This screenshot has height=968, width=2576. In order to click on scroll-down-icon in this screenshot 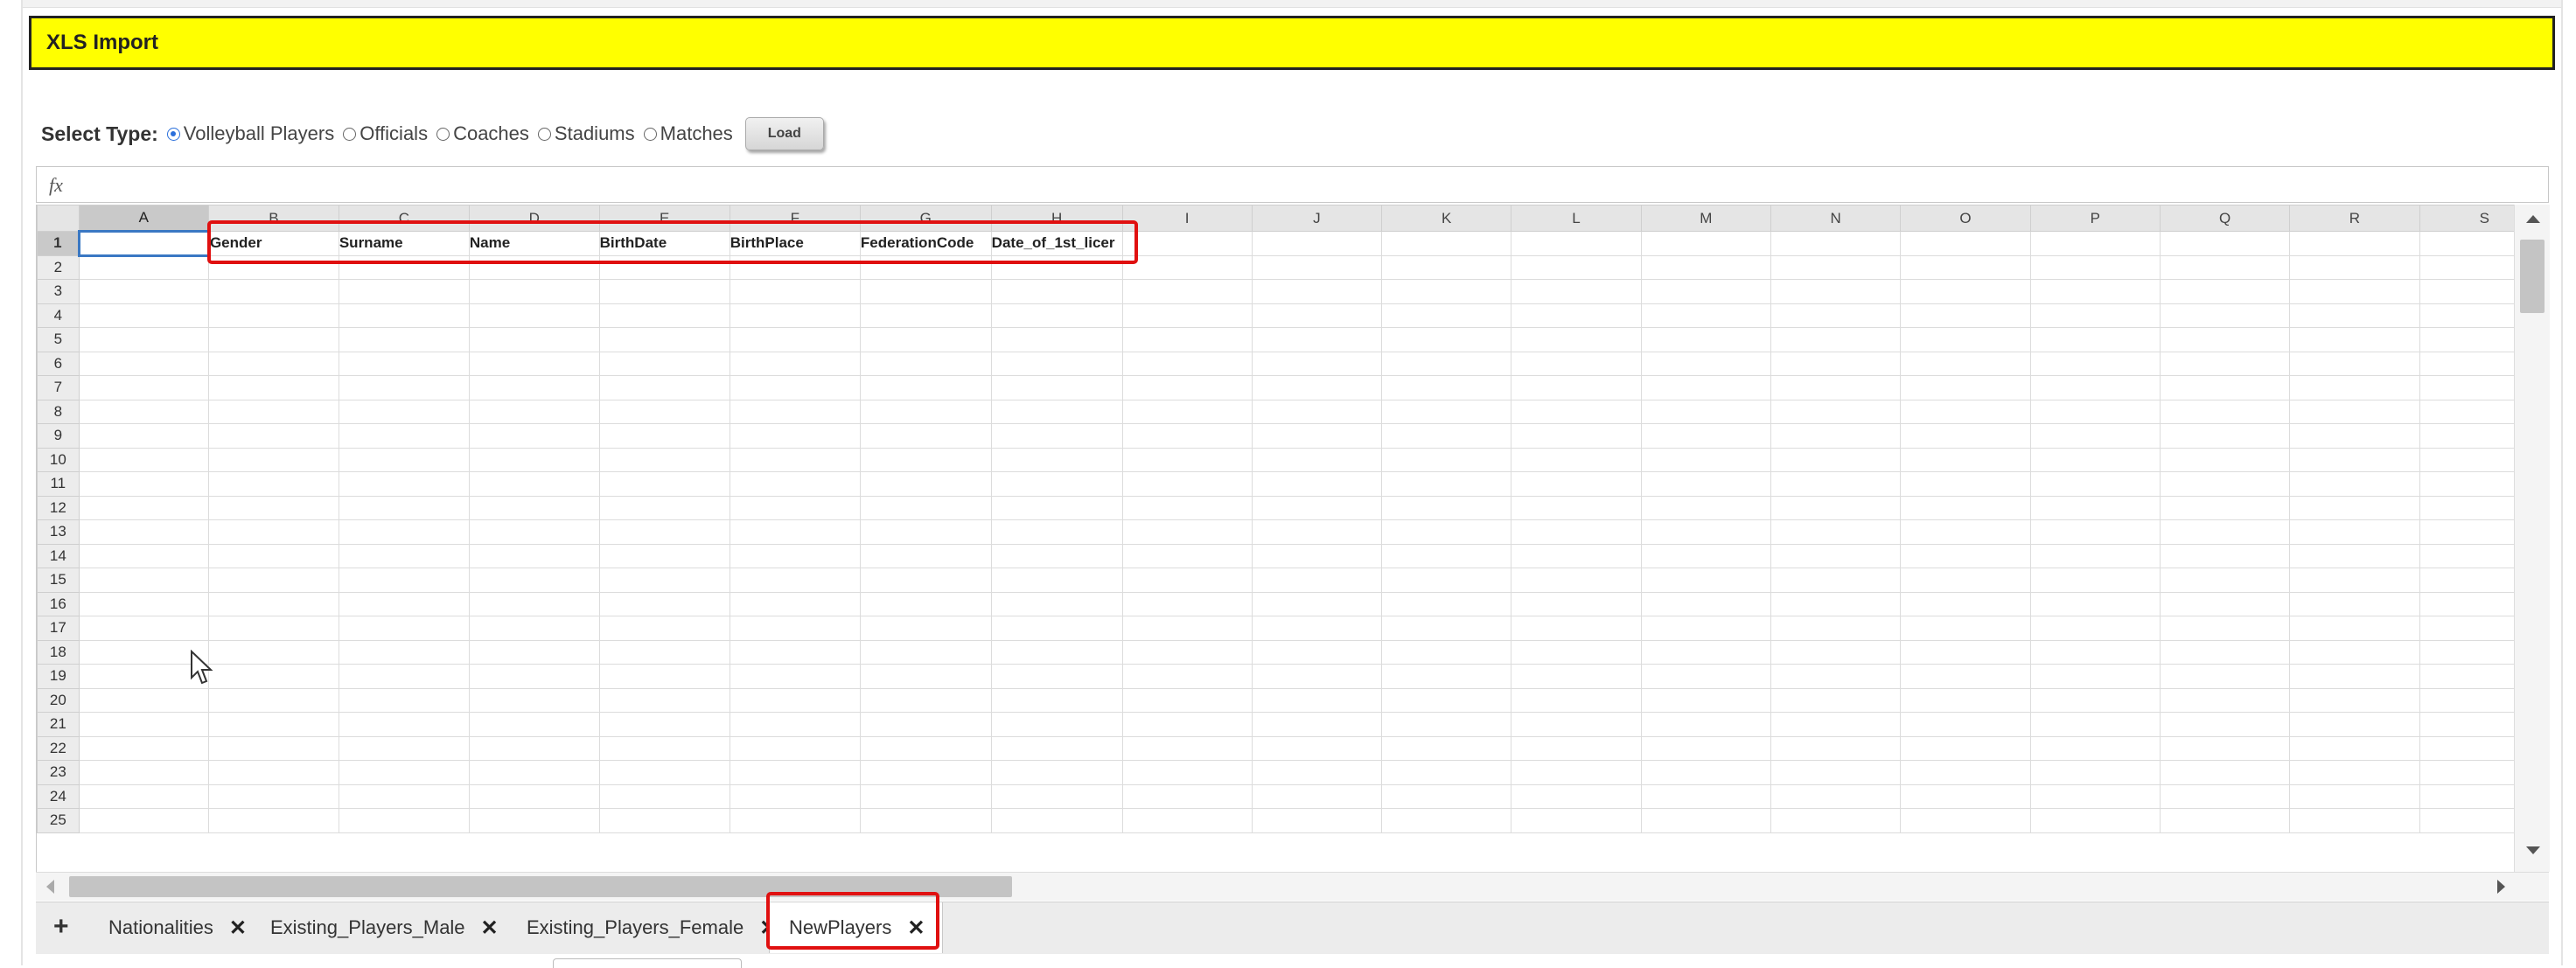, I will do `click(2533, 850)`.